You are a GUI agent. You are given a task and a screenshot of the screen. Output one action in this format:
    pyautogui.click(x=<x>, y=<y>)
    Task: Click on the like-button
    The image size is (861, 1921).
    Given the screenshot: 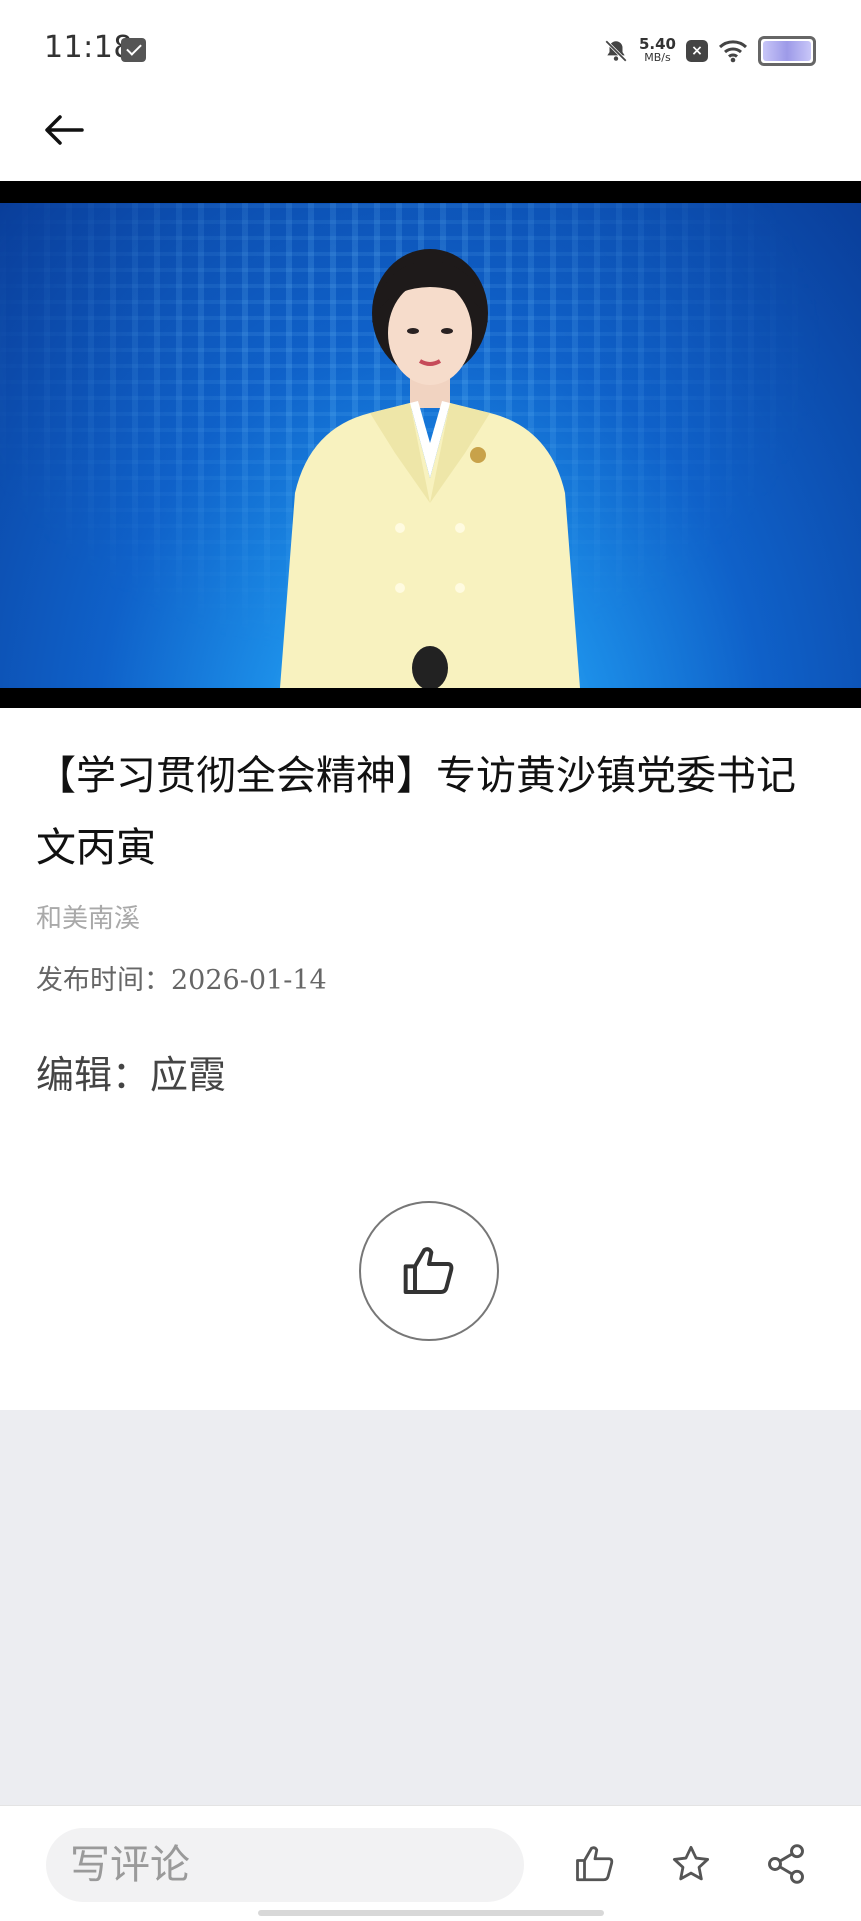 What is the action you would take?
    pyautogui.click(x=429, y=1271)
    